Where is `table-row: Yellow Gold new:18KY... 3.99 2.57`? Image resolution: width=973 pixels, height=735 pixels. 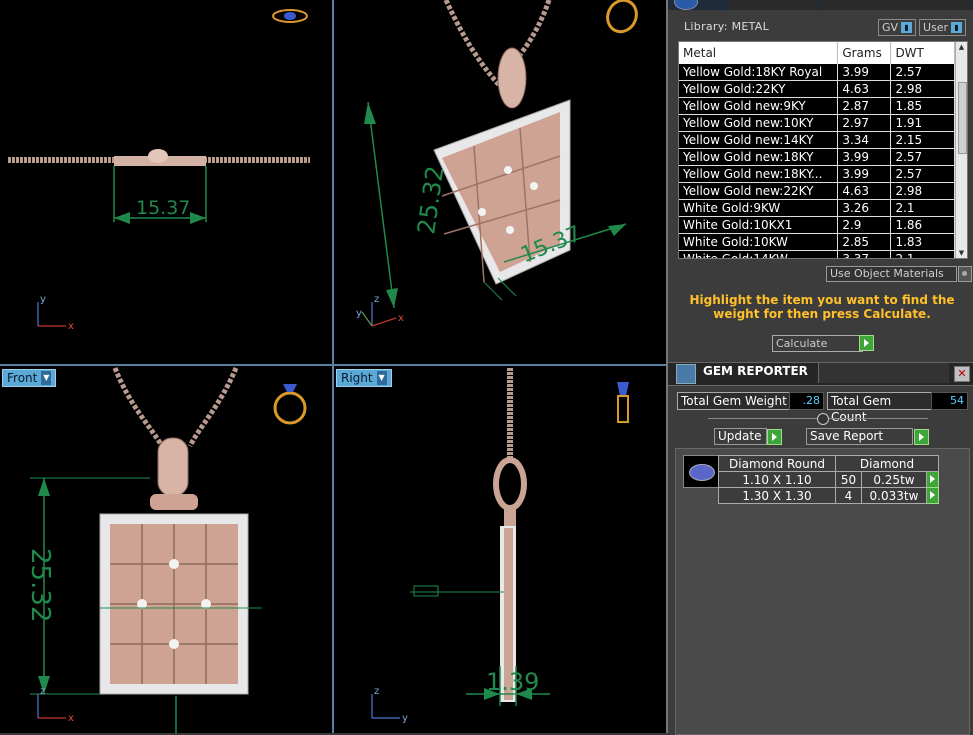 table-row: Yellow Gold new:18KY... 3.99 2.57 is located at coordinates (817, 174).